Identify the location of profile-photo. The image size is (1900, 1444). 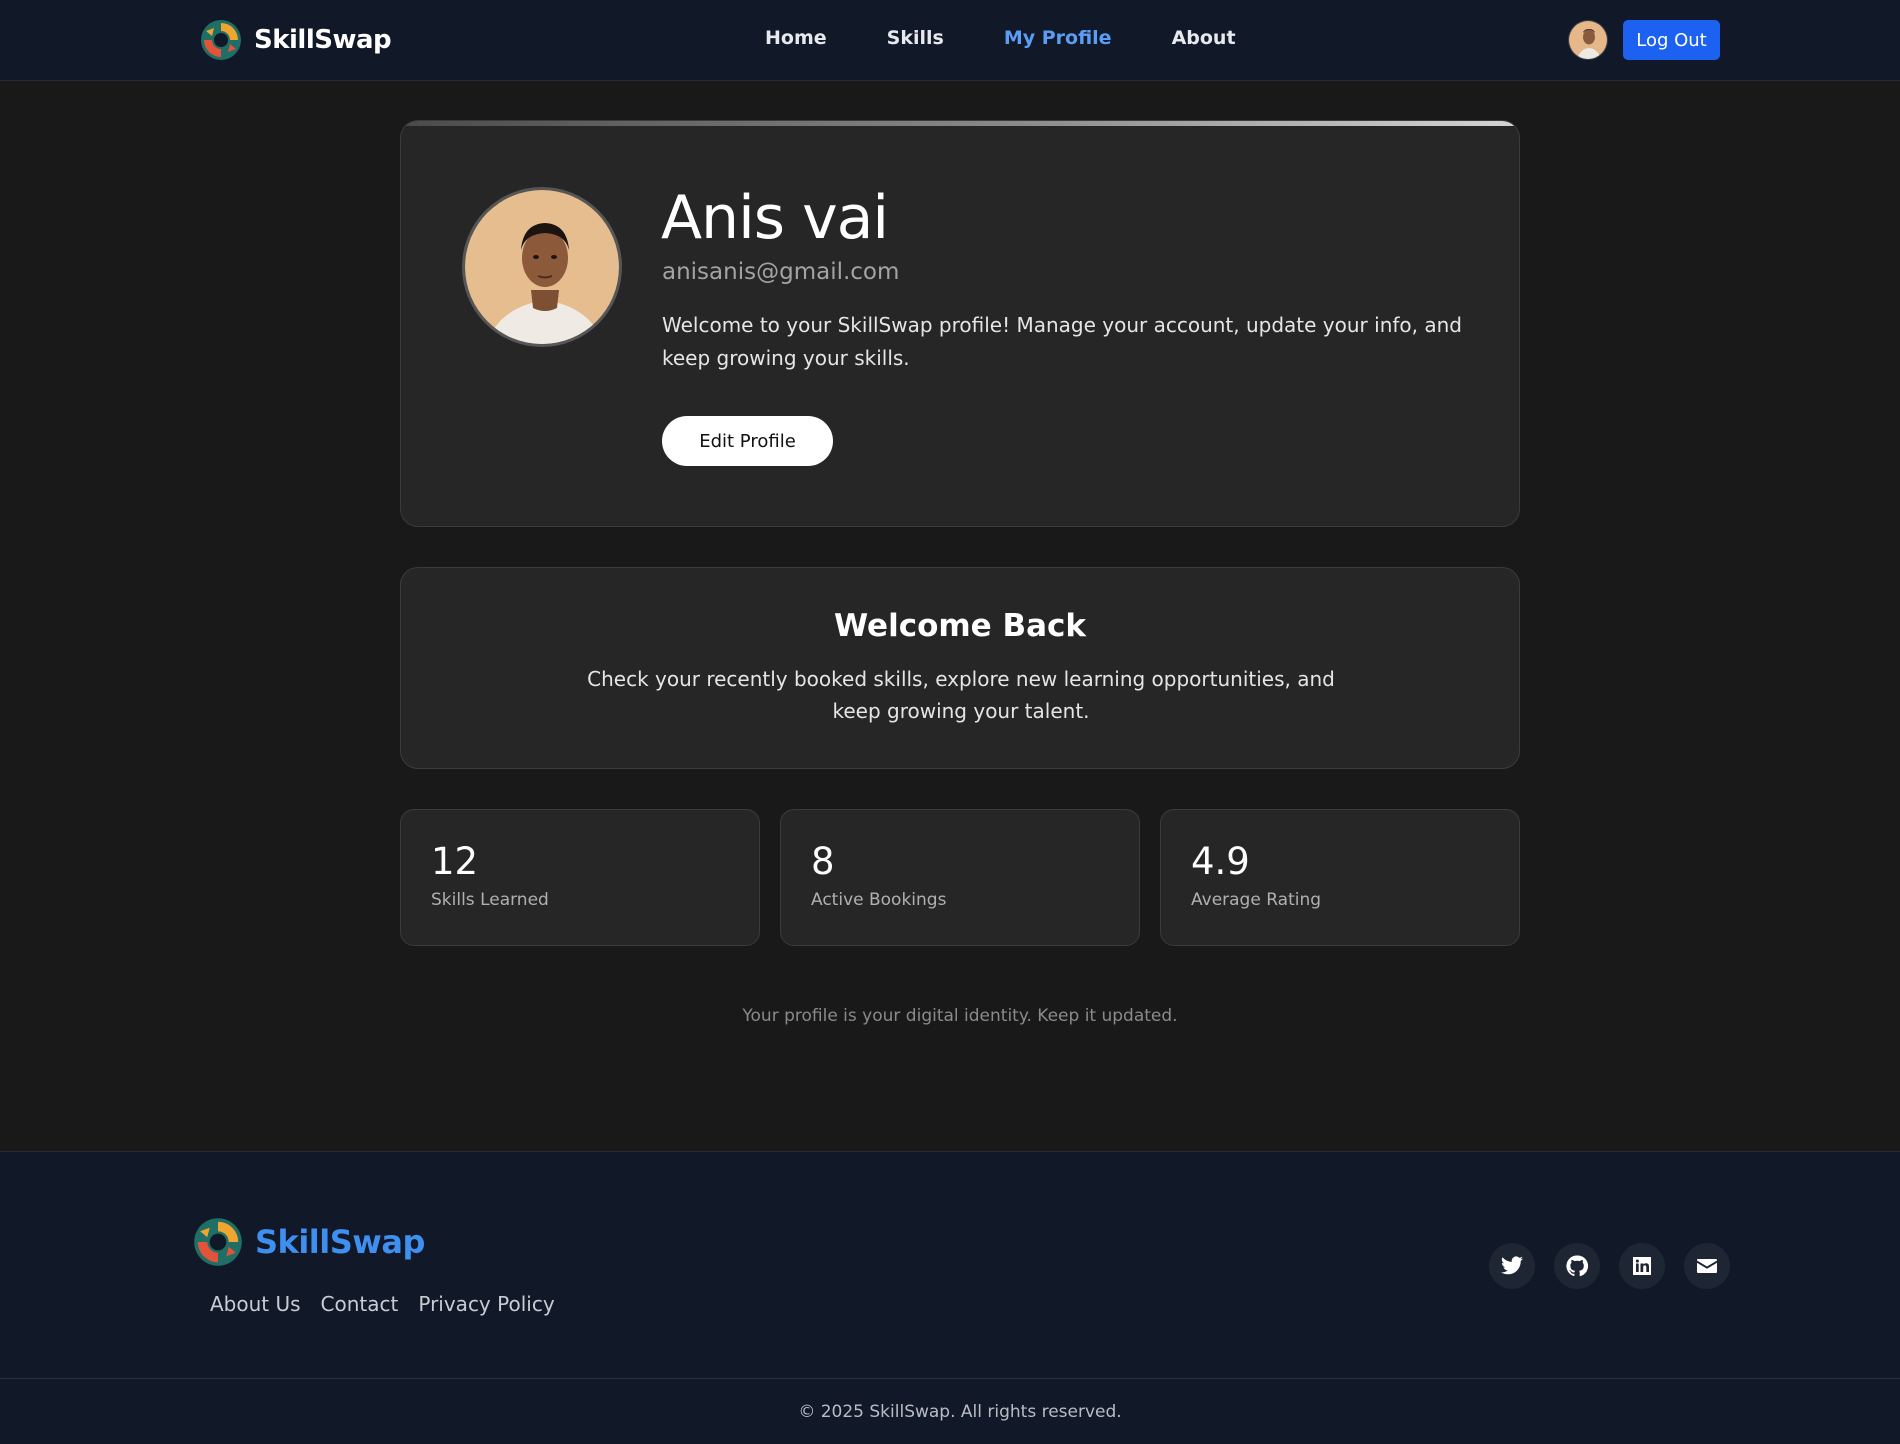
(542, 267).